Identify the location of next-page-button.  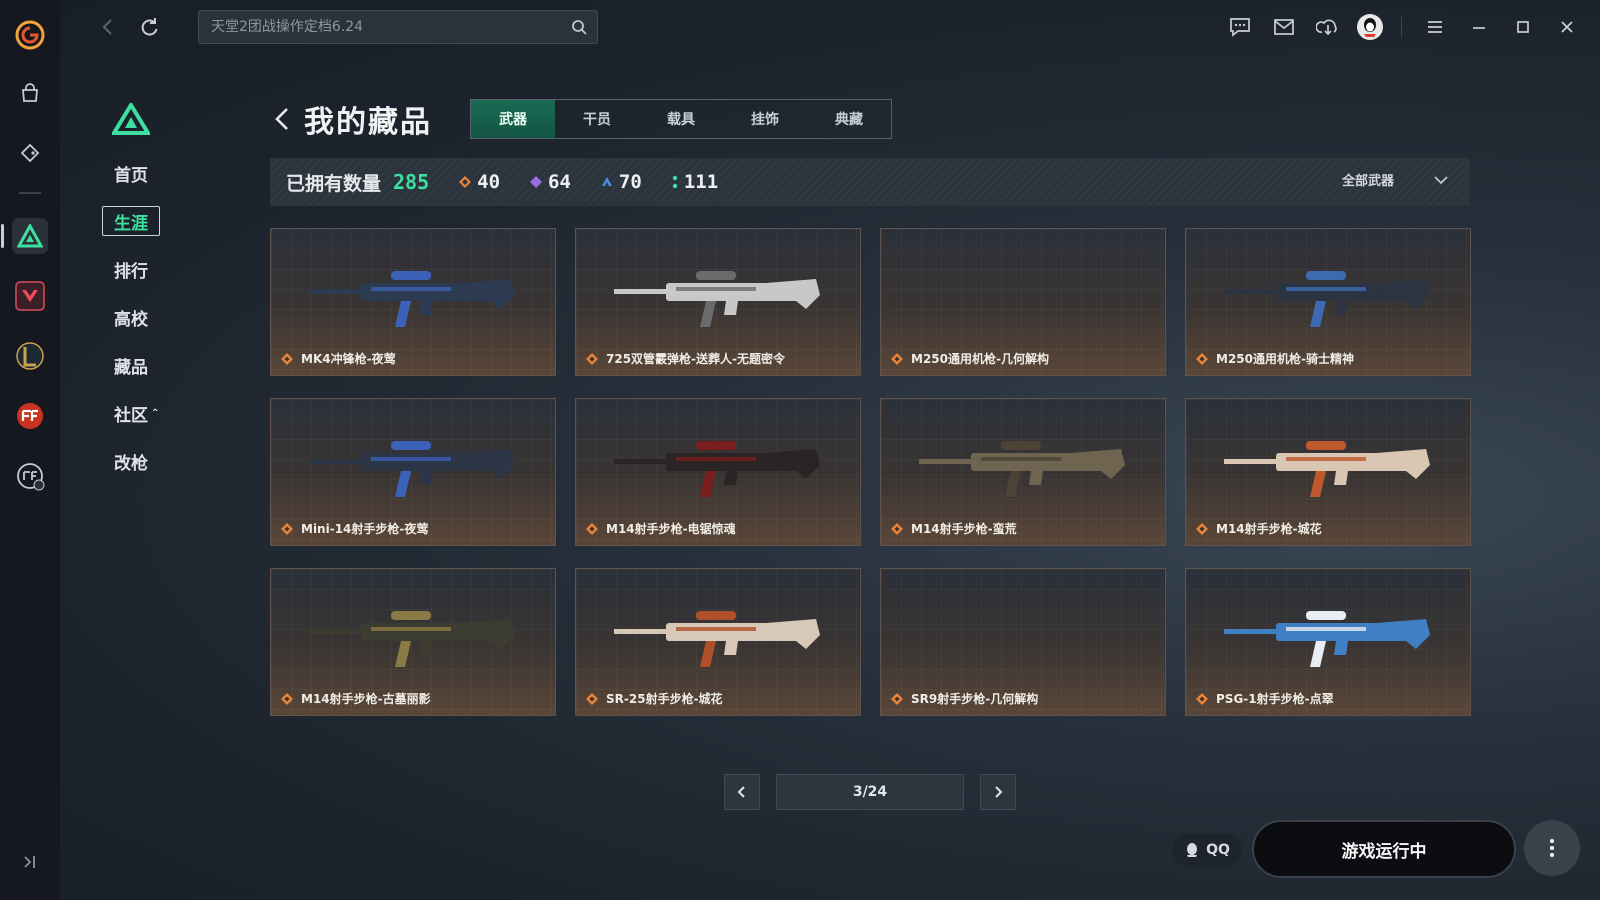
(998, 792).